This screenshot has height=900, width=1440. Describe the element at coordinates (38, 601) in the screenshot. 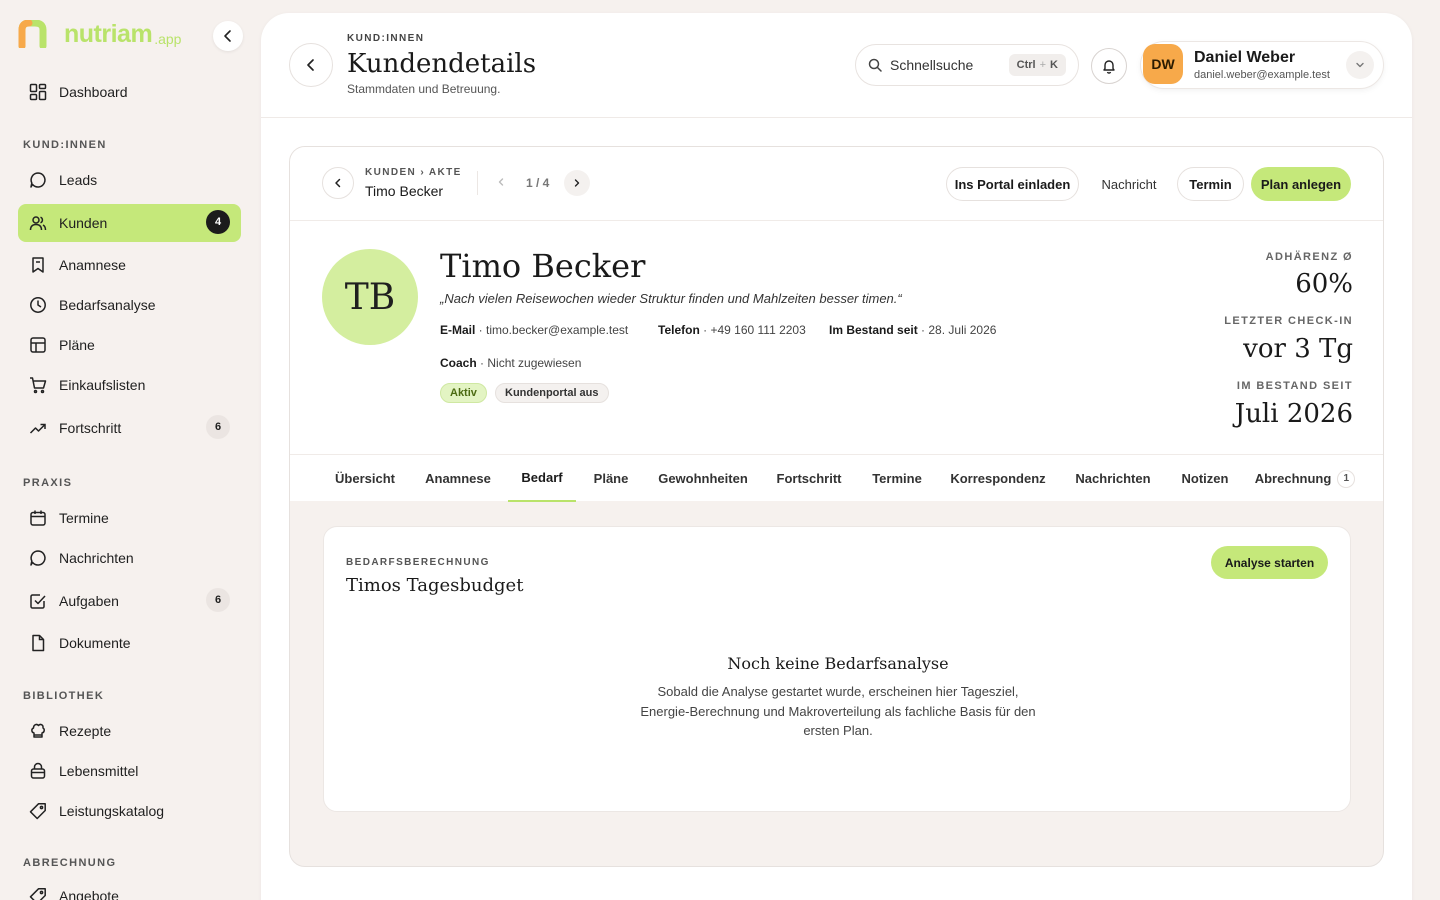

I see `checkbox-icon` at that location.